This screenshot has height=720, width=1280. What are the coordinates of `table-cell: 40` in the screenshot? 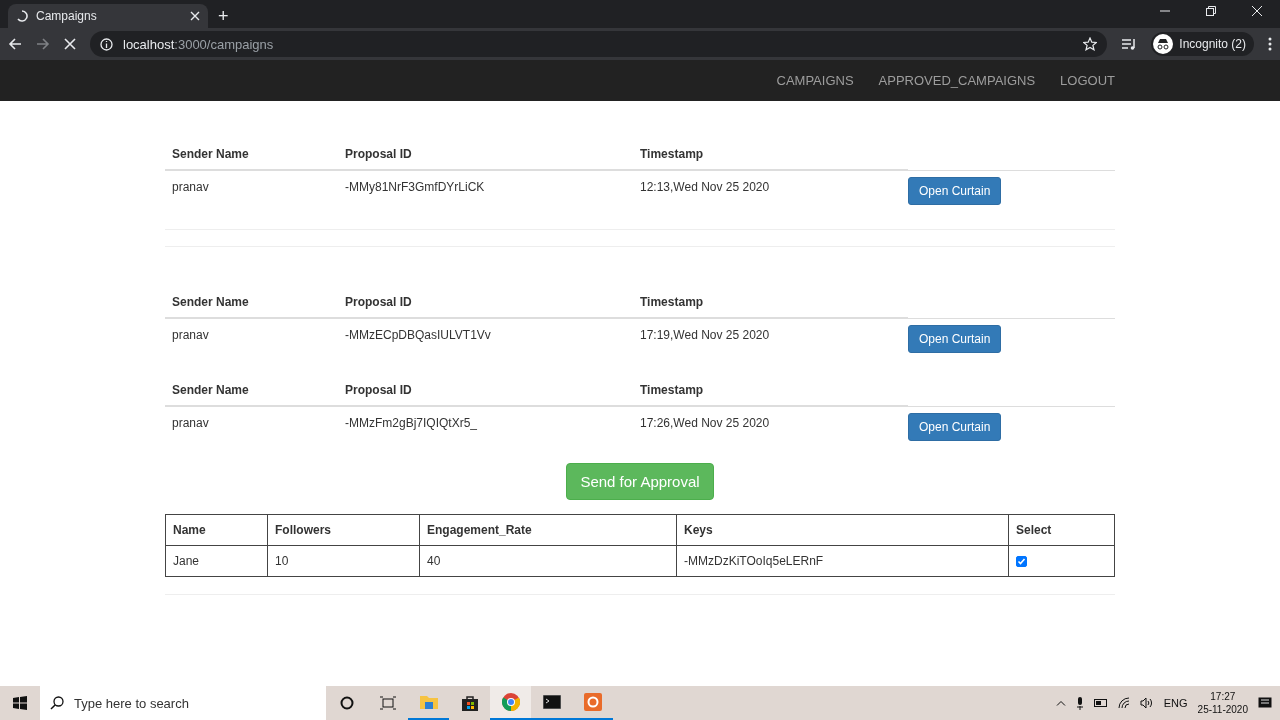 It's located at (548, 561).